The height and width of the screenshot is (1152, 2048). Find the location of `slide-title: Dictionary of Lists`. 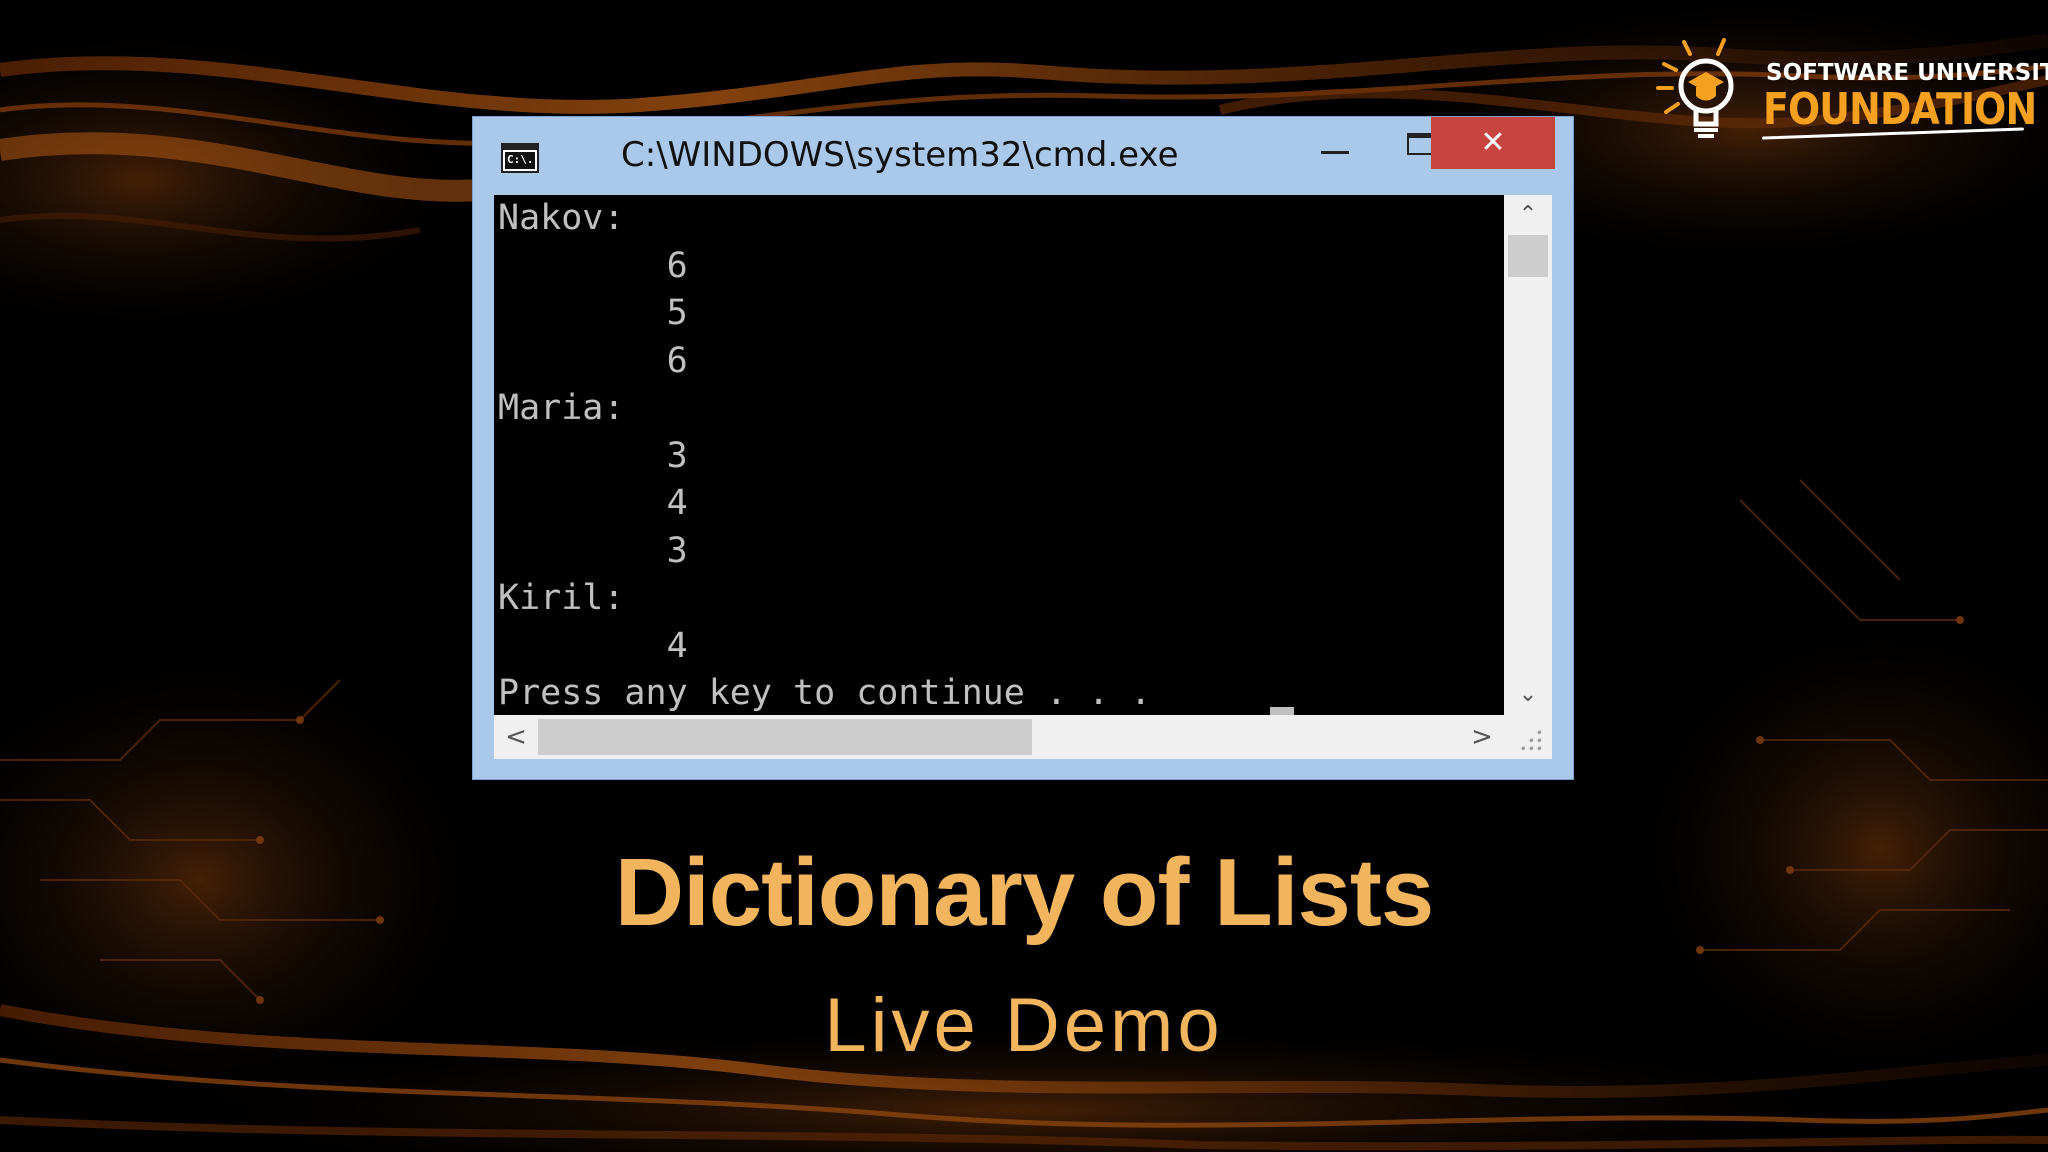

slide-title: Dictionary of Lists is located at coordinates (1024, 892).